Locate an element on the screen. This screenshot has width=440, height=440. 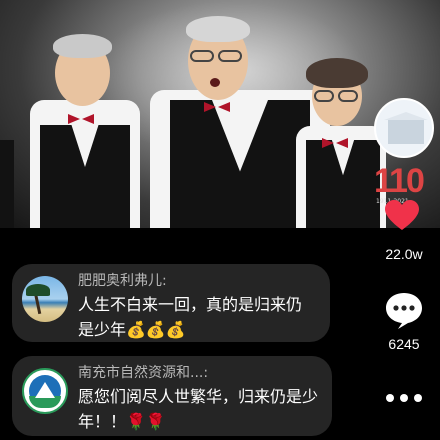
anniversary-number: 110 is located at coordinates (399, 181).